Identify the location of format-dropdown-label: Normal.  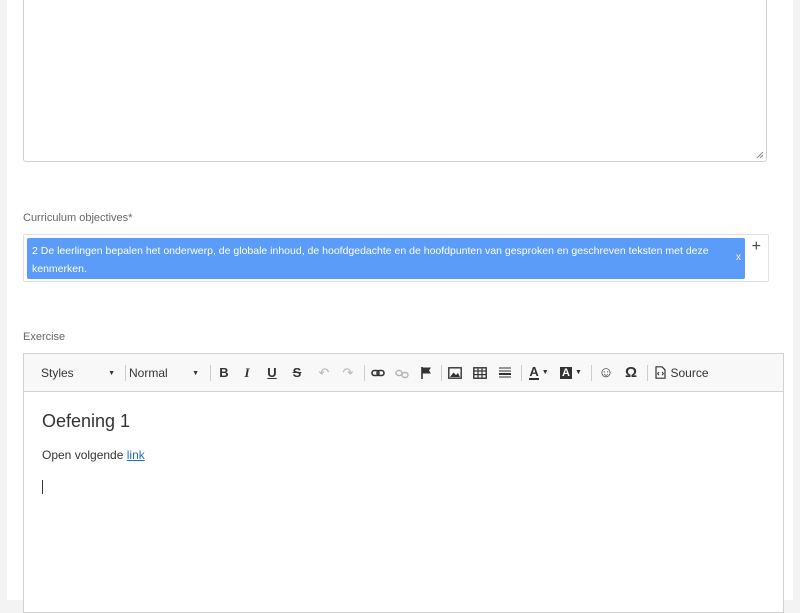
(148, 372).